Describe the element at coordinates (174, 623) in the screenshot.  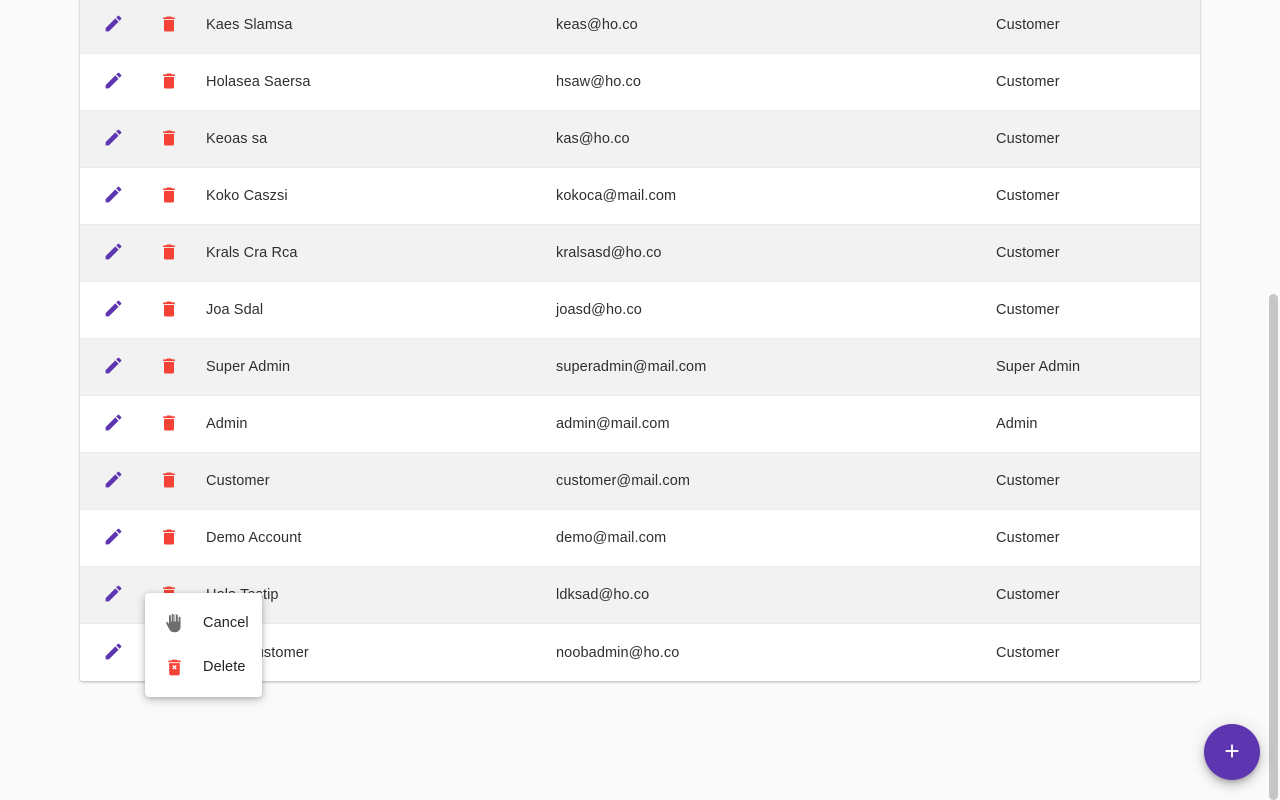
I see `hand-stop-icon` at that location.